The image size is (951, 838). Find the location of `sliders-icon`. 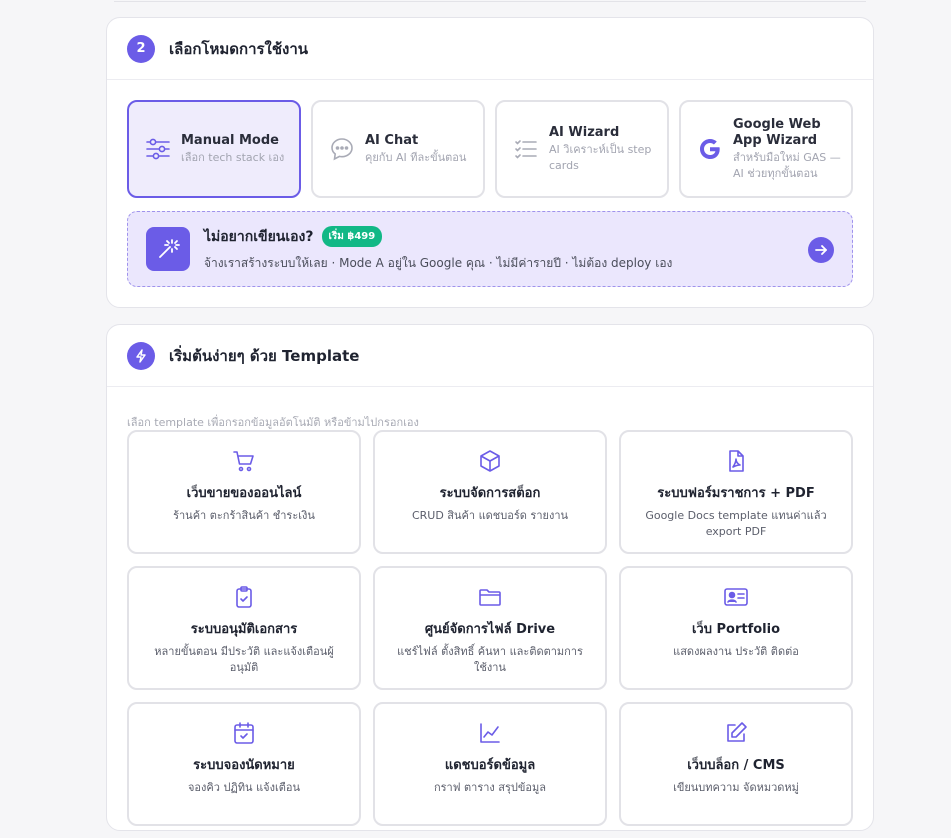

sliders-icon is located at coordinates (158, 149).